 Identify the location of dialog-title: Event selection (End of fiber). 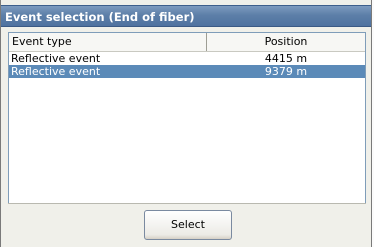
(186, 16).